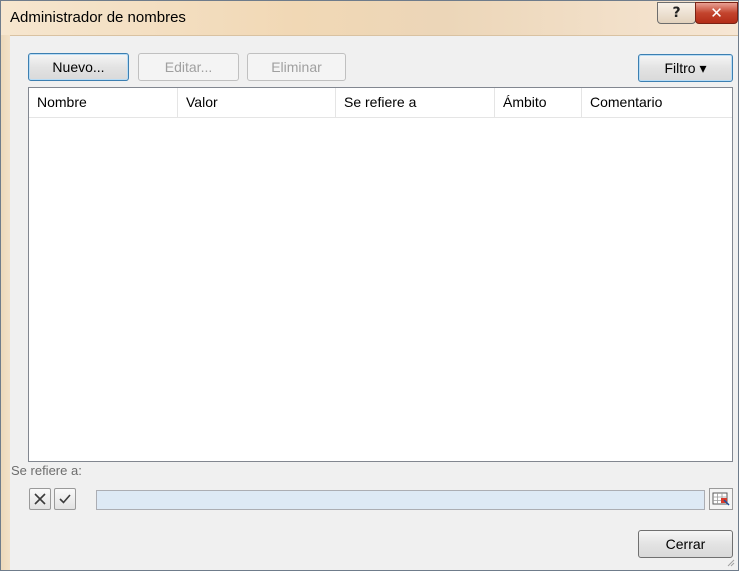 The width and height of the screenshot is (739, 571). I want to click on help-icon: ?, so click(676, 13).